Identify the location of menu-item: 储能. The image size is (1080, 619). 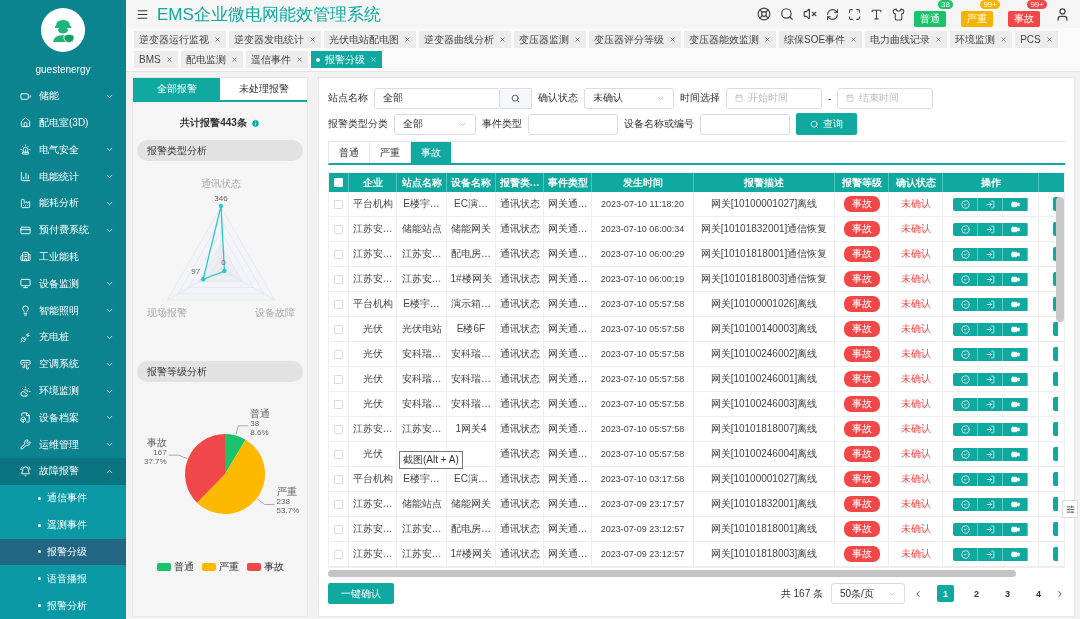
(63, 96).